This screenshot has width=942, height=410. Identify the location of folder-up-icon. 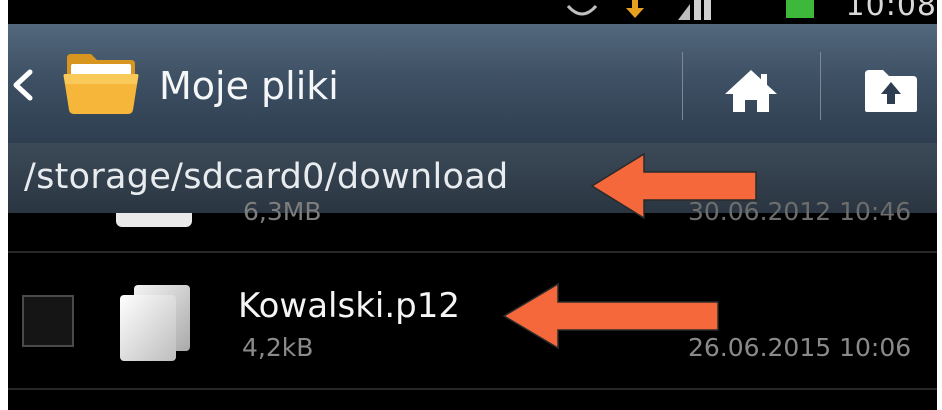
(891, 91).